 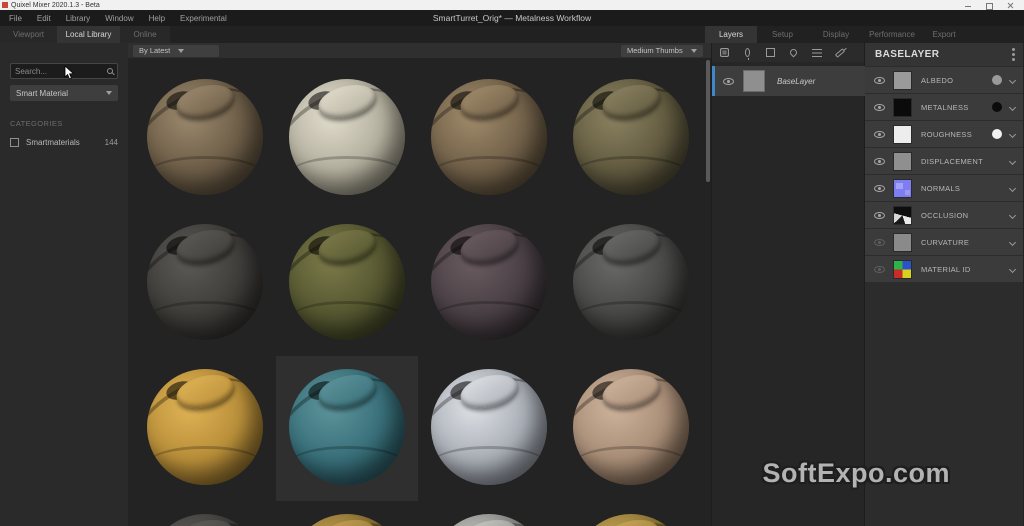 What do you see at coordinates (944, 134) in the screenshot?
I see `channel-row-roughness: ROUGHNESS` at bounding box center [944, 134].